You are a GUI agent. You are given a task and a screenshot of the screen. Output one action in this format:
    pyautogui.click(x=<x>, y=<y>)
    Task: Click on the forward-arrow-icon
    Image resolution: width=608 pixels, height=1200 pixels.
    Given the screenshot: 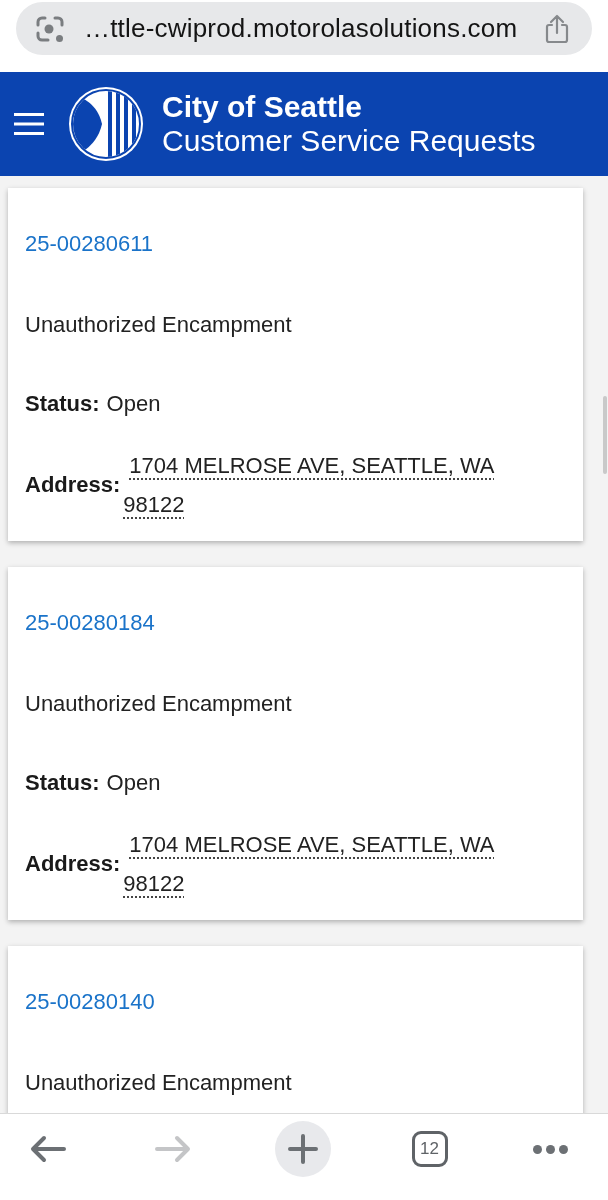 What is the action you would take?
    pyautogui.click(x=172, y=1149)
    